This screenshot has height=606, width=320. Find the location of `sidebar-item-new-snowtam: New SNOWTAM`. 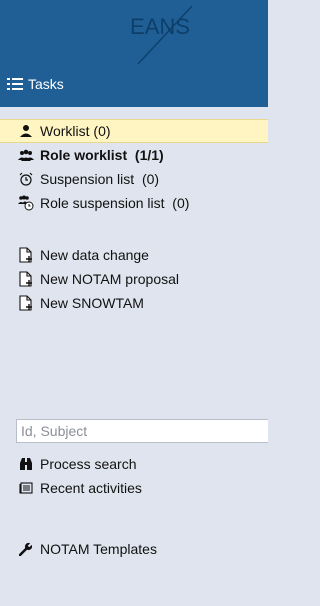

sidebar-item-new-snowtam: New SNOWTAM is located at coordinates (134, 303).